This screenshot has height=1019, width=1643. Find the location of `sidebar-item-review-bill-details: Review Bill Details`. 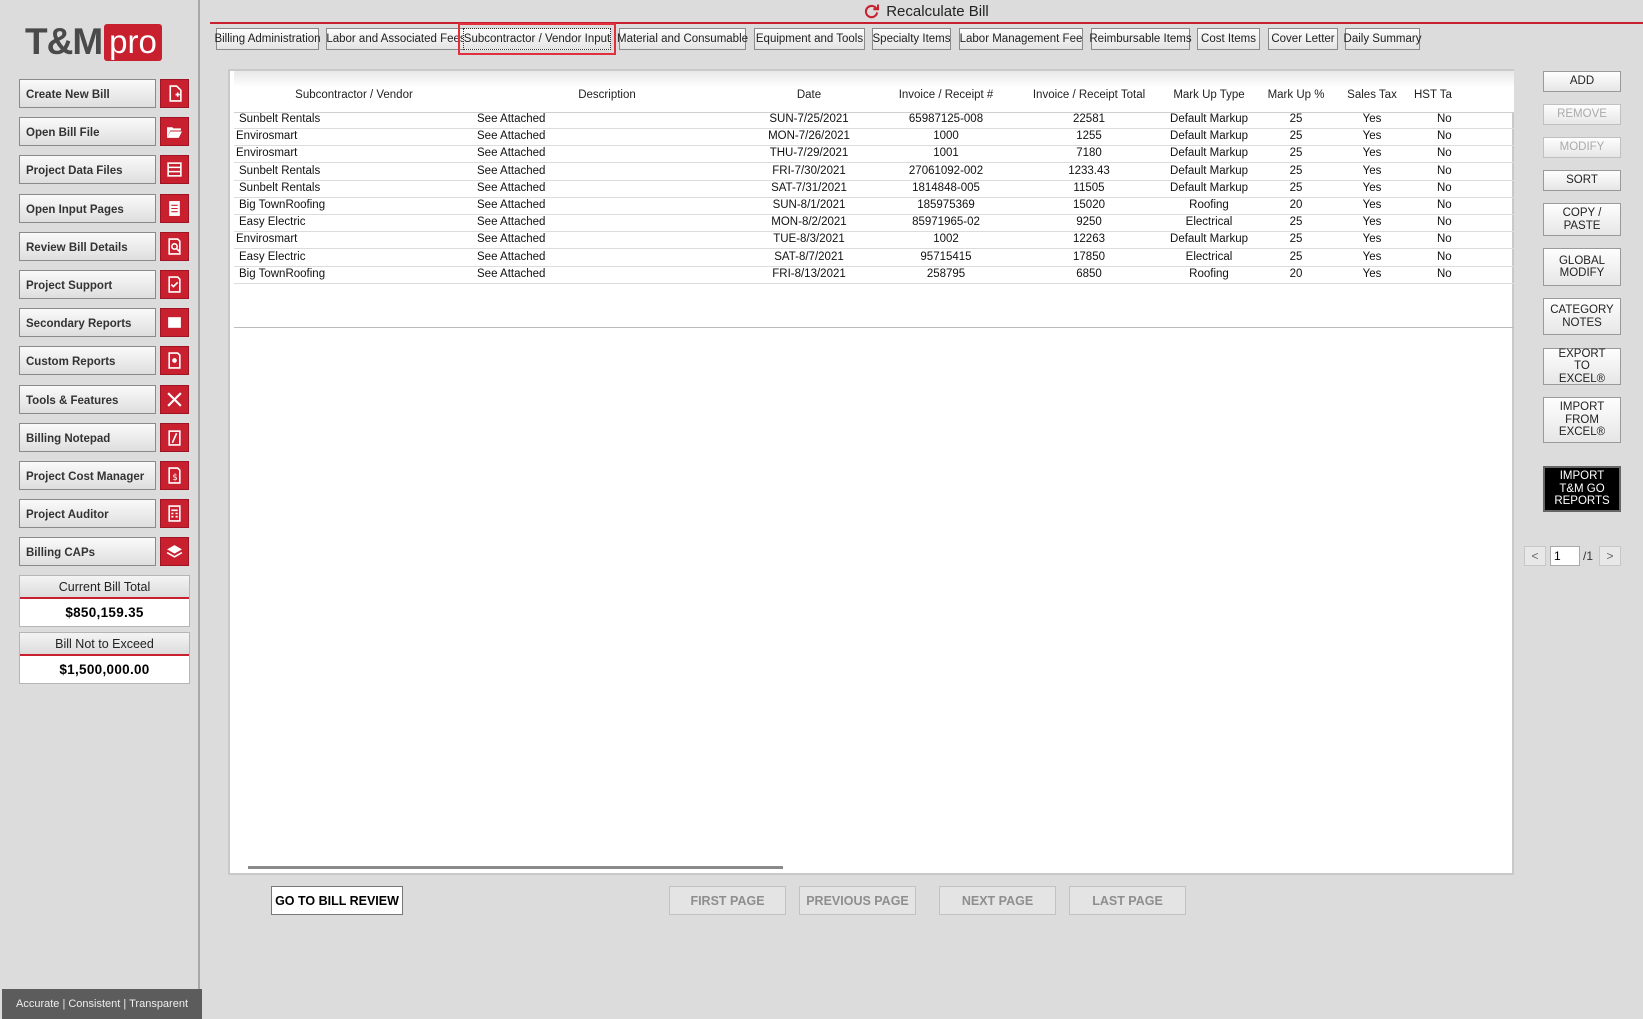

sidebar-item-review-bill-details: Review Bill Details is located at coordinates (105, 246).